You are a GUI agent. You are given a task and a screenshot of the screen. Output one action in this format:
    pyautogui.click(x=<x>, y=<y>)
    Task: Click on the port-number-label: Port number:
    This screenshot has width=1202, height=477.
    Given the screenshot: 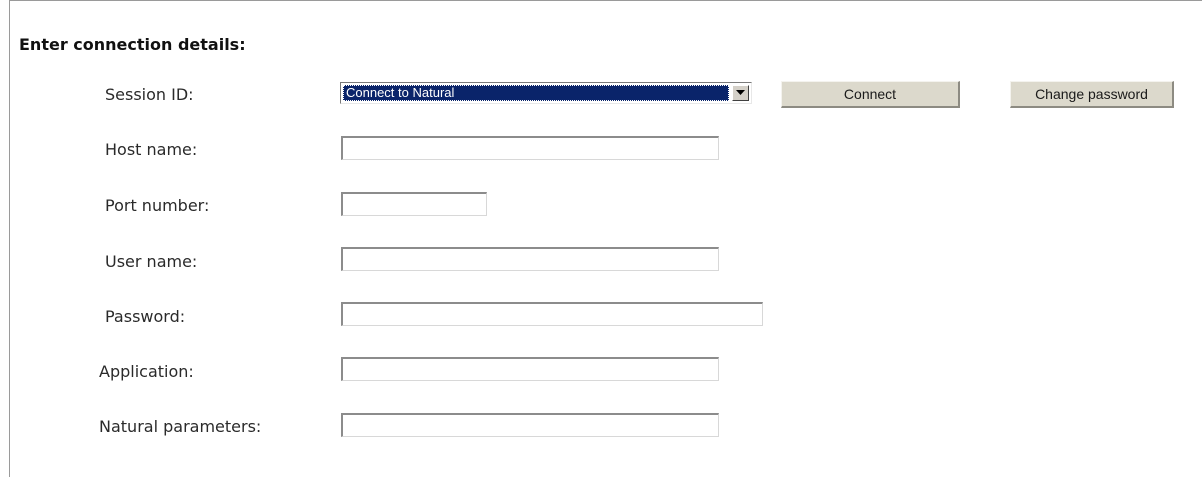 What is the action you would take?
    pyautogui.click(x=157, y=205)
    